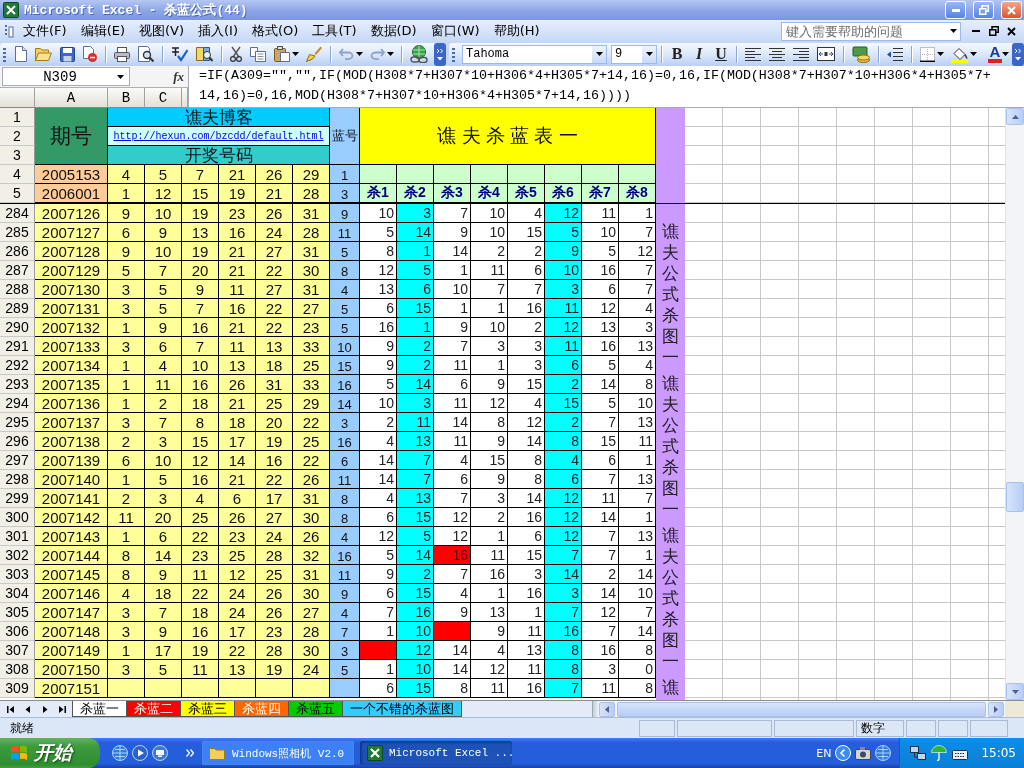 Image resolution: width=1024 pixels, height=768 pixels. What do you see at coordinates (314, 54) in the screenshot?
I see `paintbrush-icon` at bounding box center [314, 54].